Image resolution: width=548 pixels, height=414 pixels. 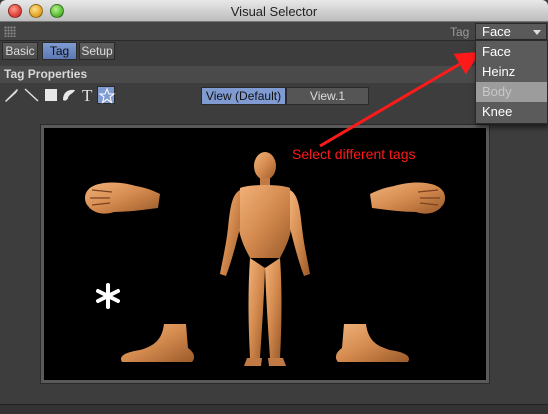 I want to click on tag-dropdown-menu: Face Heinz Body Knee, so click(x=511, y=82).